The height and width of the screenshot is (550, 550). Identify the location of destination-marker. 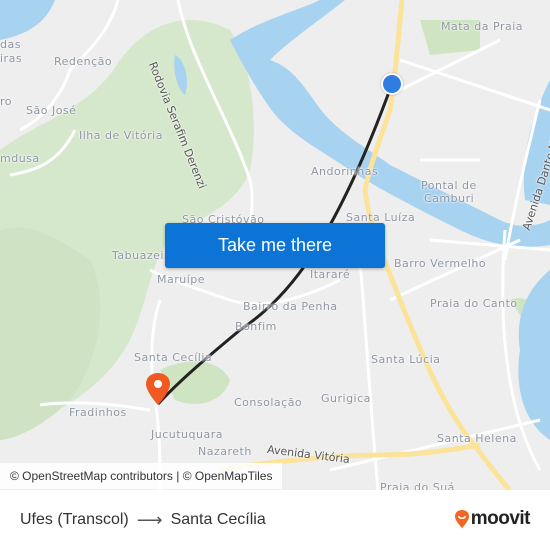
(158, 389).